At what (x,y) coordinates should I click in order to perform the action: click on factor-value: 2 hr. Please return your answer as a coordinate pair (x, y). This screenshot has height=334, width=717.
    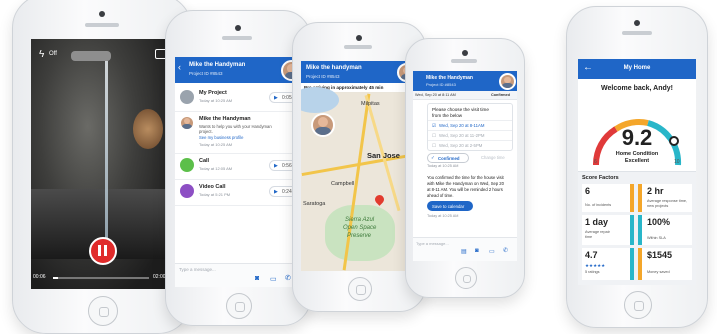
    Looking at the image, I should click on (655, 191).